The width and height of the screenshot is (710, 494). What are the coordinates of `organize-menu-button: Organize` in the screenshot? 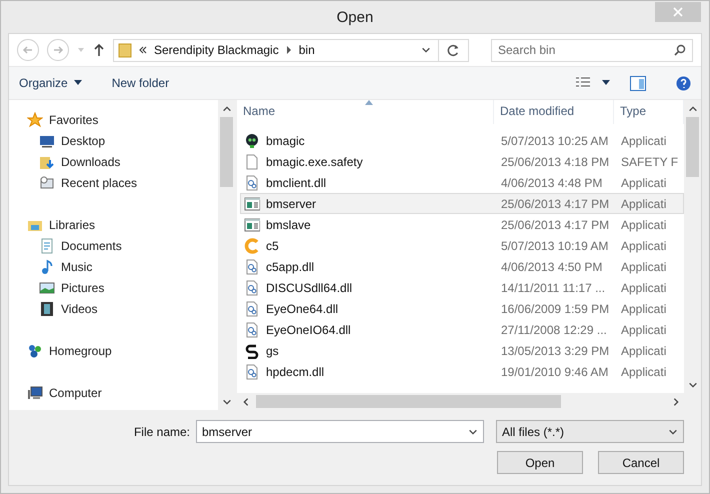 It's located at (50, 83).